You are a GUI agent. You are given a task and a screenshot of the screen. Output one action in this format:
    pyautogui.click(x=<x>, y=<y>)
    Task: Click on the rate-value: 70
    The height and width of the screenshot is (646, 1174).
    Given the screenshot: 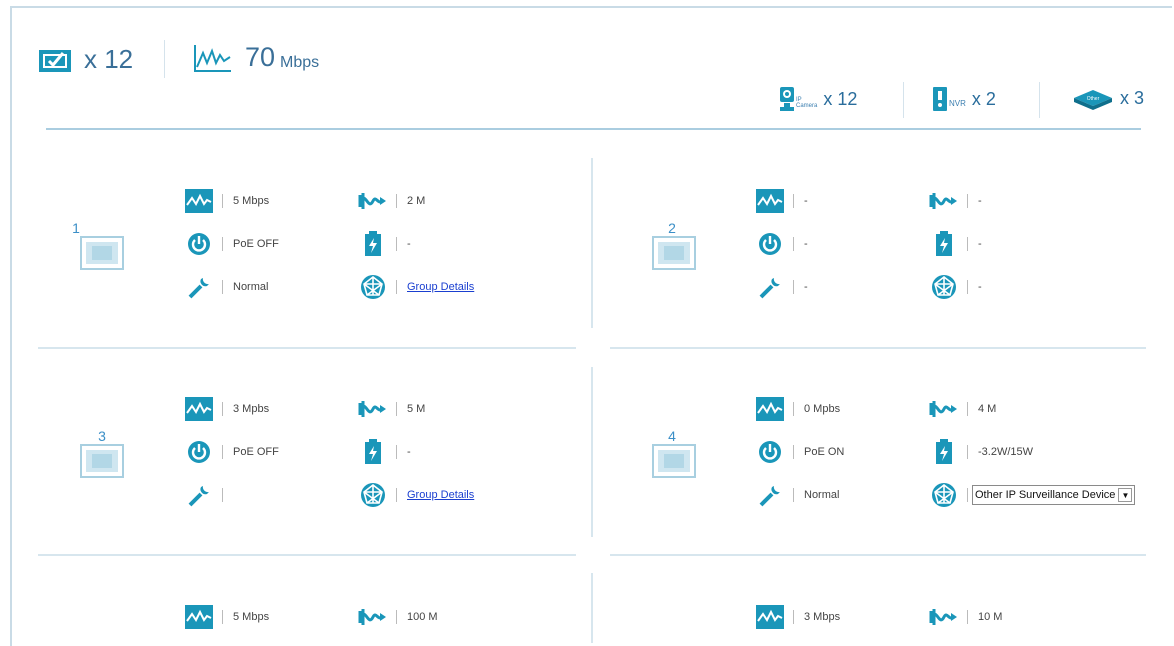 What is the action you would take?
    pyautogui.click(x=260, y=57)
    